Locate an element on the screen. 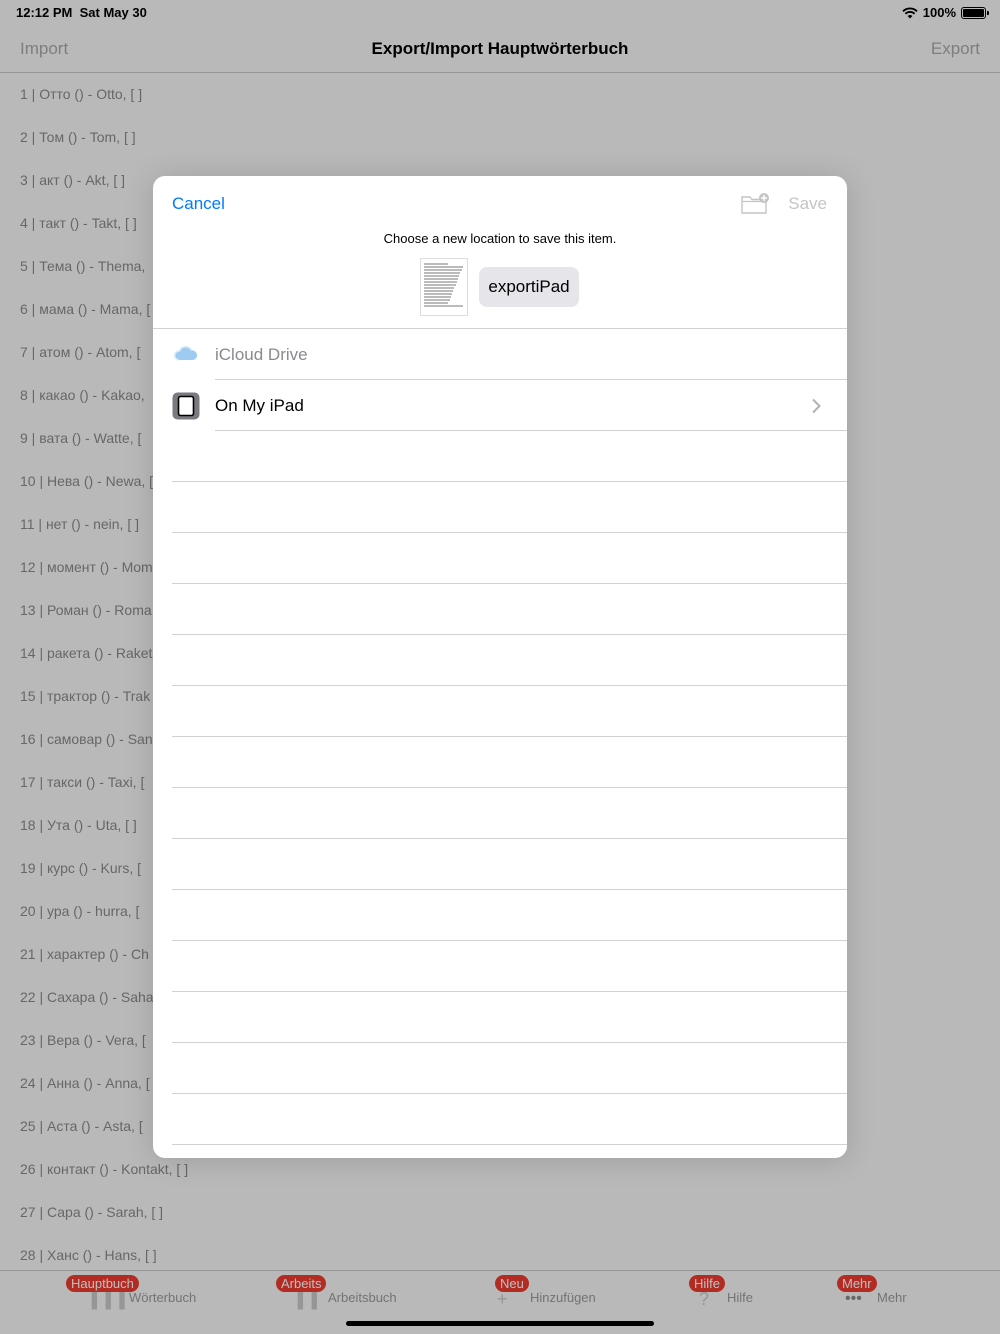  location-prompt: Choose a new location to save this item. is located at coordinates (500, 238).